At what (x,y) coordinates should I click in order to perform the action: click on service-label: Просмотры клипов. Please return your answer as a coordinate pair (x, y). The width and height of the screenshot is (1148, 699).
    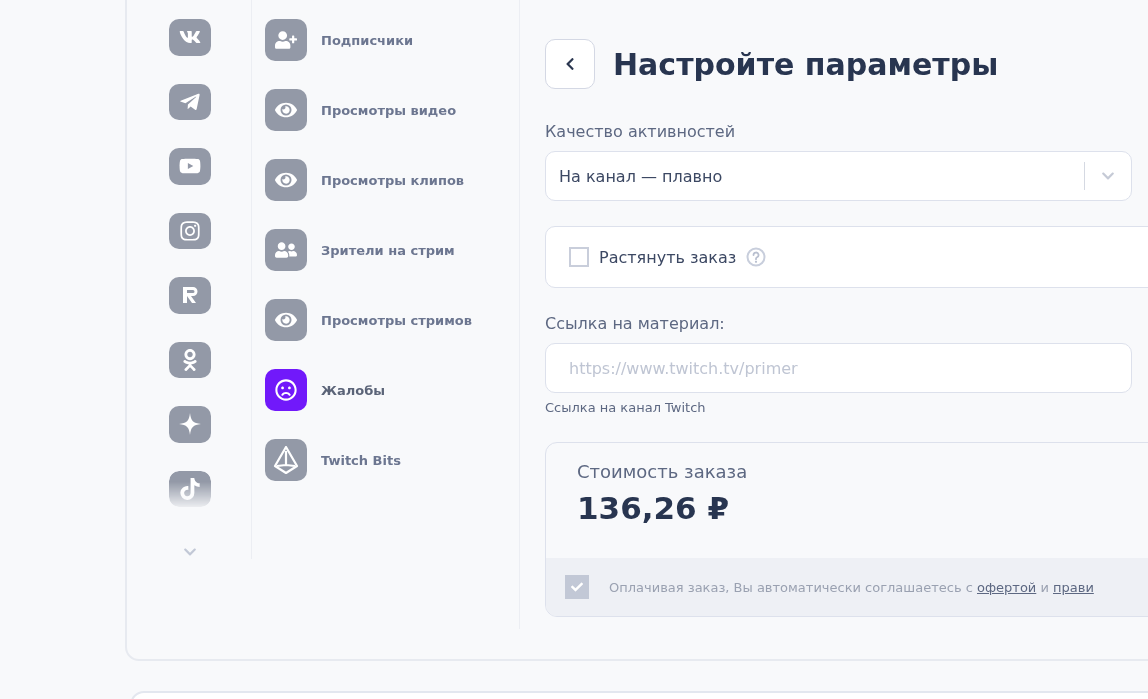
    Looking at the image, I should click on (416, 180).